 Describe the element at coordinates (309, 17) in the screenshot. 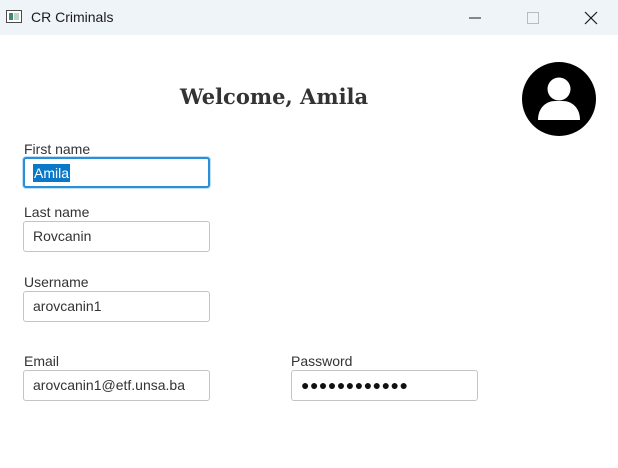

I see `window-titlebar: CR Criminals` at that location.